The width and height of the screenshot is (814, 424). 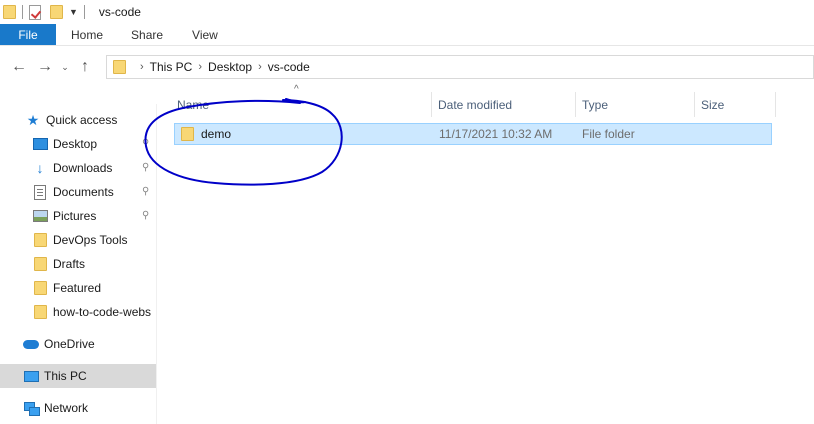 I want to click on file-name: demo, so click(x=216, y=134).